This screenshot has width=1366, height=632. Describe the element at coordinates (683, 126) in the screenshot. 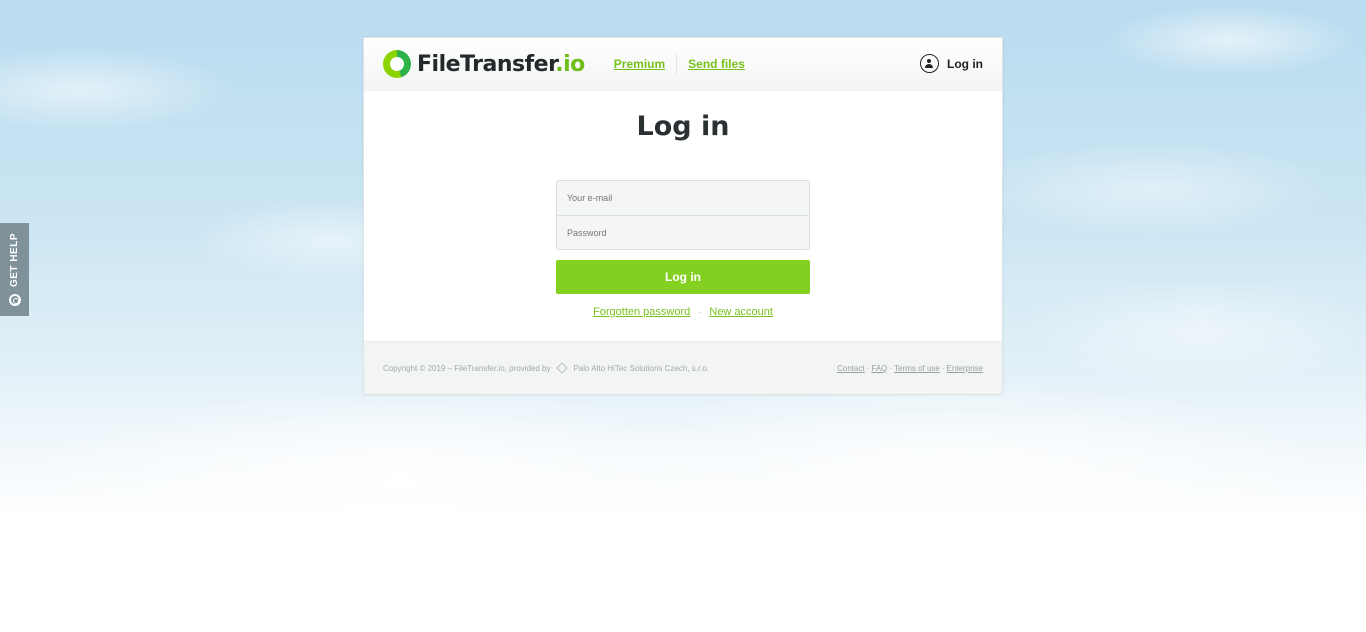

I see `page-title: Log in` at that location.